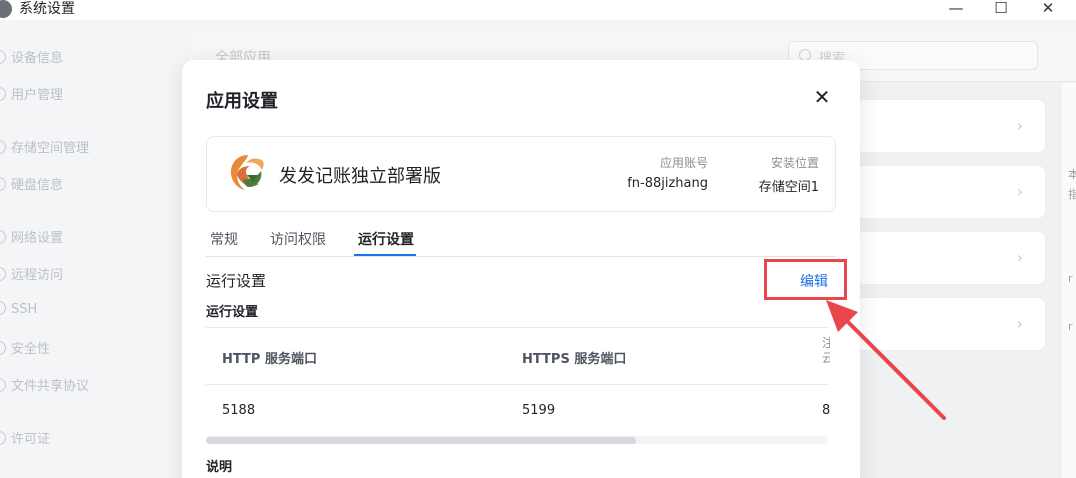  I want to click on app-name: 发发记账独立部署版, so click(360, 176).